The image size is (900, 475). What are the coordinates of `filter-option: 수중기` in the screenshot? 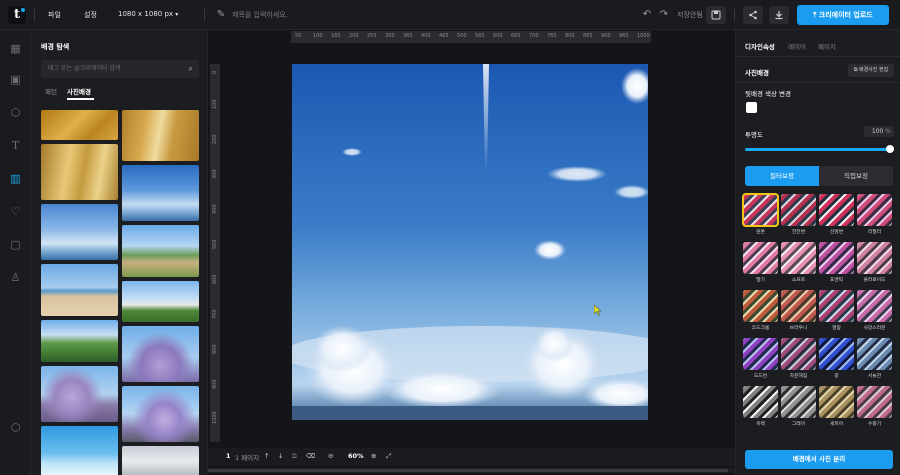 It's located at (874, 409).